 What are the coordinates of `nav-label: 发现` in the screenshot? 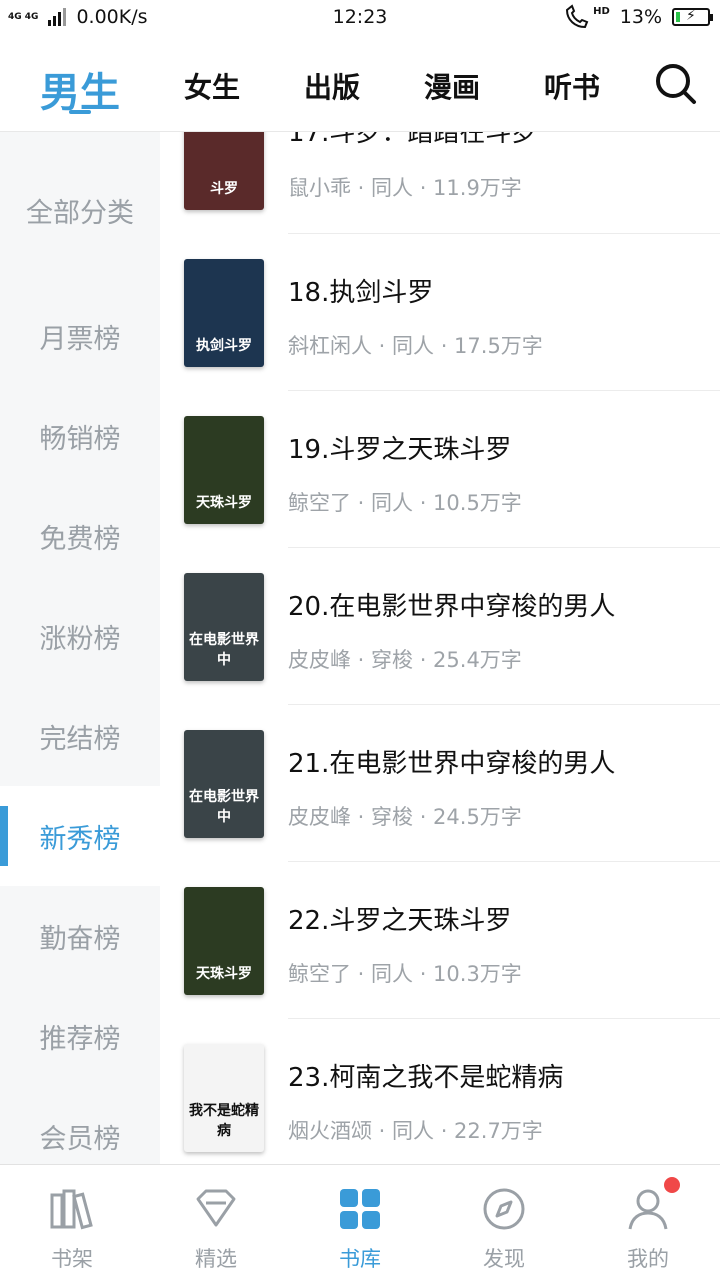 It's located at (504, 1259).